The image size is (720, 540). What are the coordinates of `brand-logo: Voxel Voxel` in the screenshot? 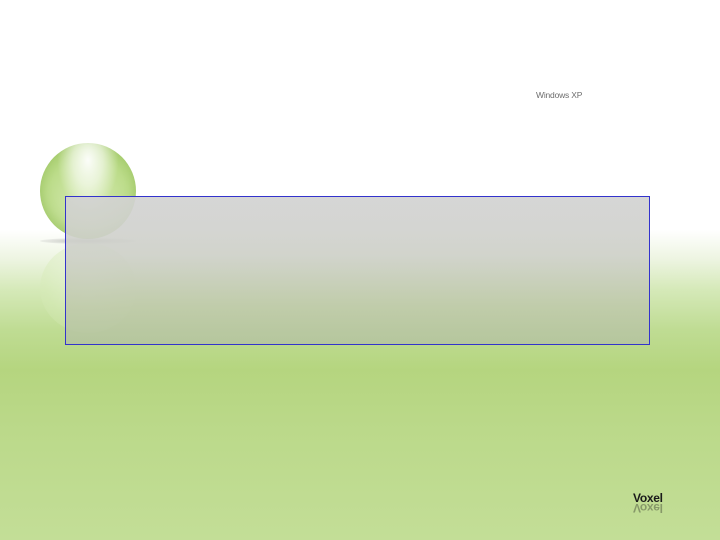 It's located at (653, 504).